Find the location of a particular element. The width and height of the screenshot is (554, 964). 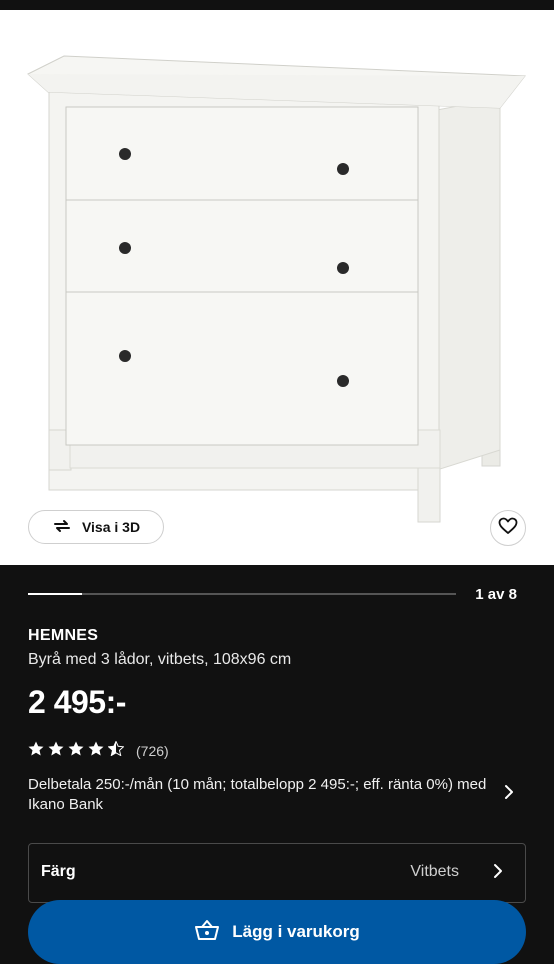

view-in-3d-button: Visa i 3D is located at coordinates (96, 527).